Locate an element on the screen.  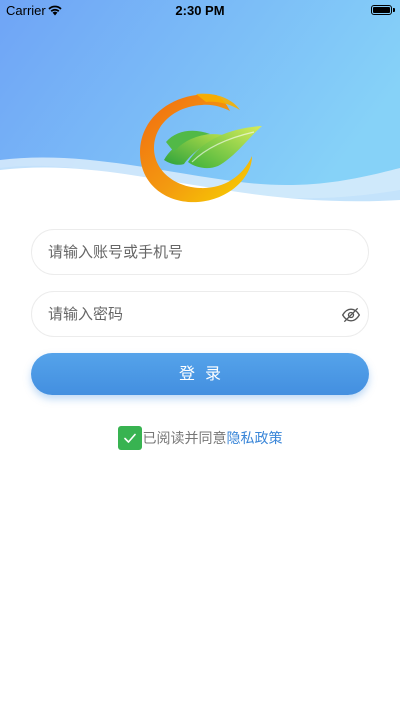
app-logo is located at coordinates (201, 148).